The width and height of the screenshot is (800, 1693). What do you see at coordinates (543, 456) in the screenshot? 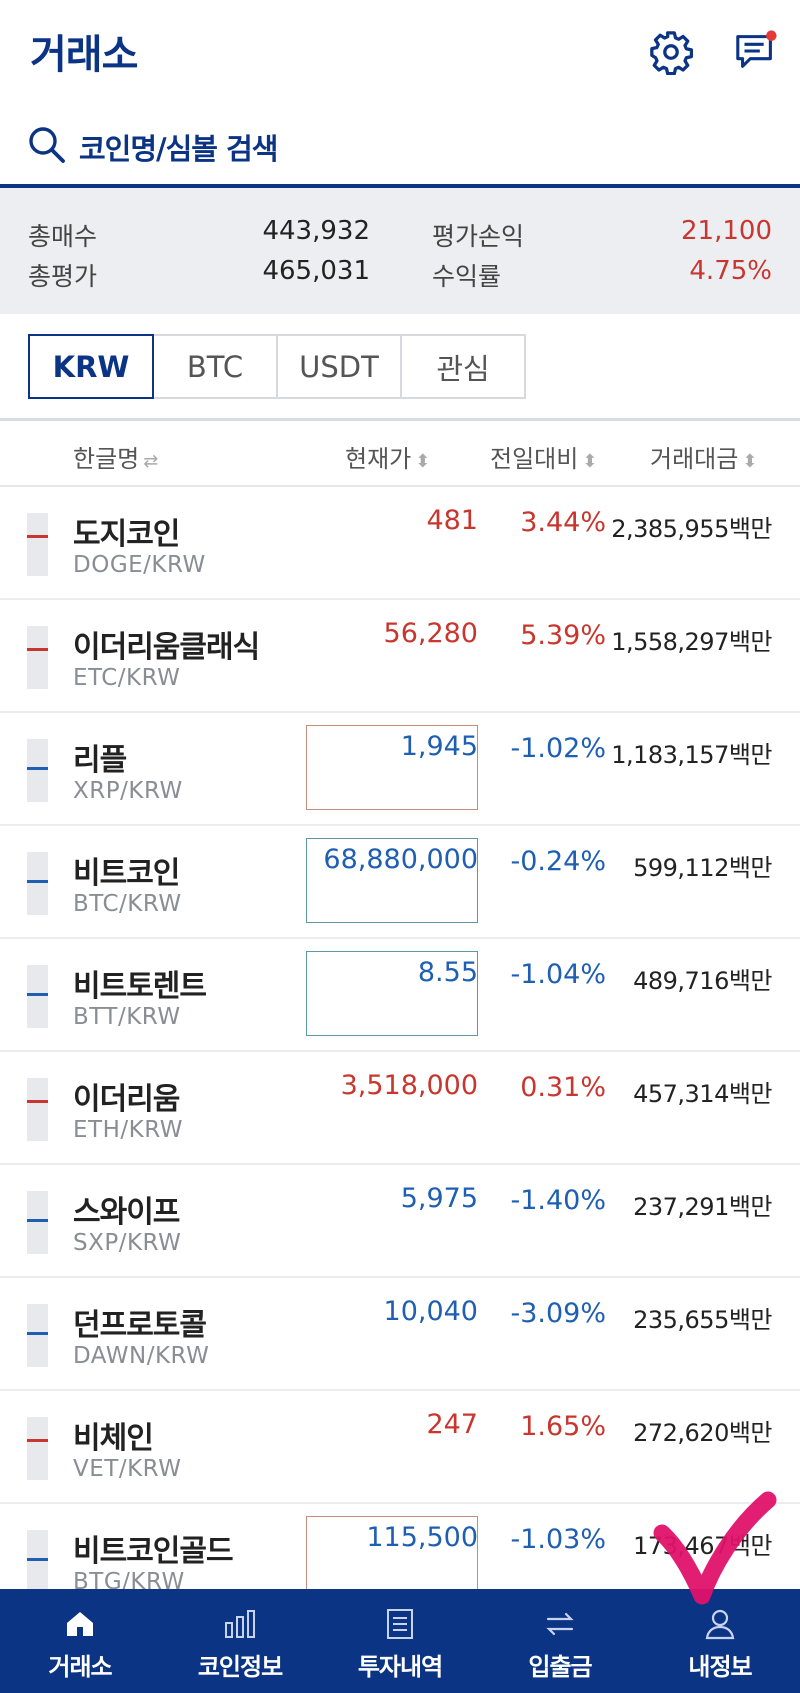
I see `sort-change-header: 전일대비 ⬍` at bounding box center [543, 456].